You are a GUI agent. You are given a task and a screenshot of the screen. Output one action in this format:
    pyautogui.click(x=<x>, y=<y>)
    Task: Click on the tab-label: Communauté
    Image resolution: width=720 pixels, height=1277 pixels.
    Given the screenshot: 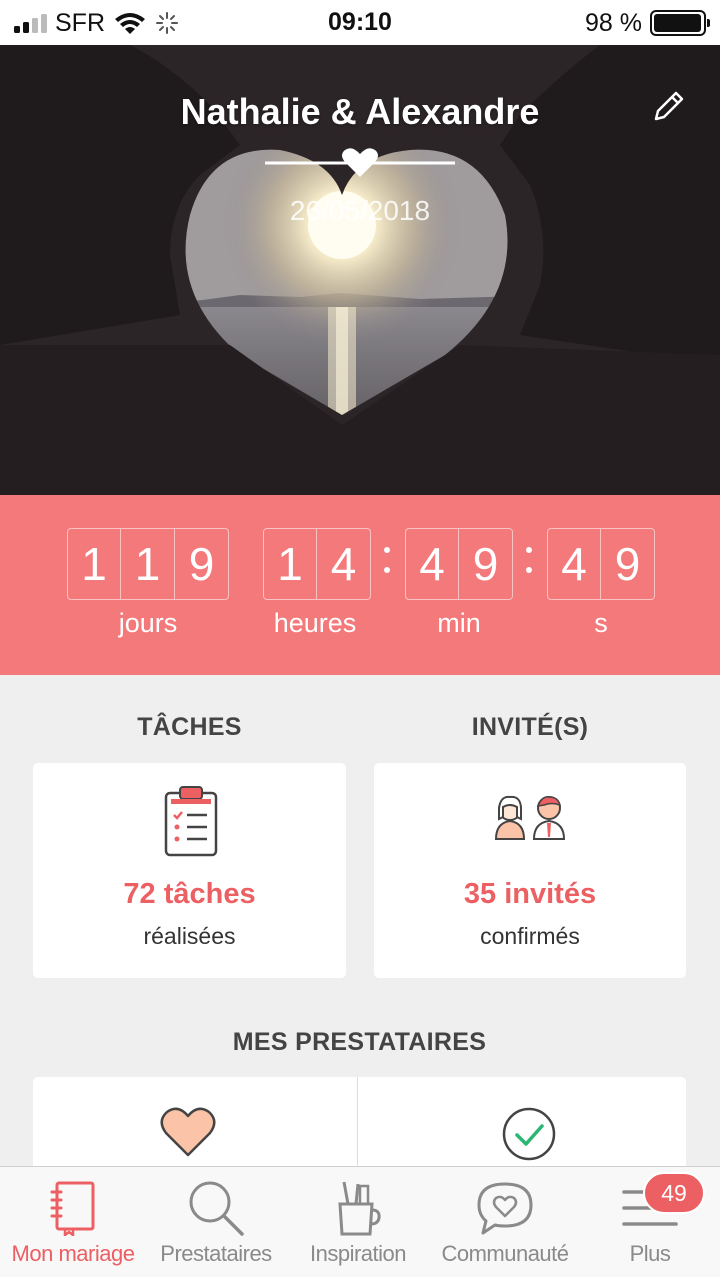 What is the action you would take?
    pyautogui.click(x=505, y=1253)
    